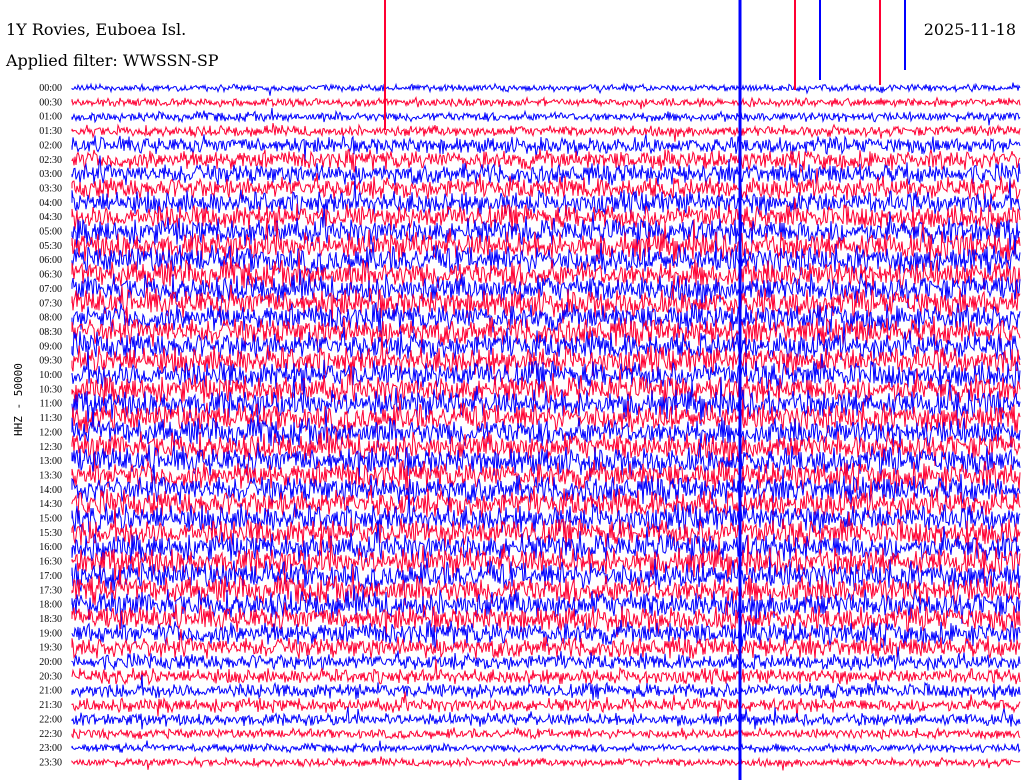  I want to click on row-time-label: 06:30, so click(50, 275).